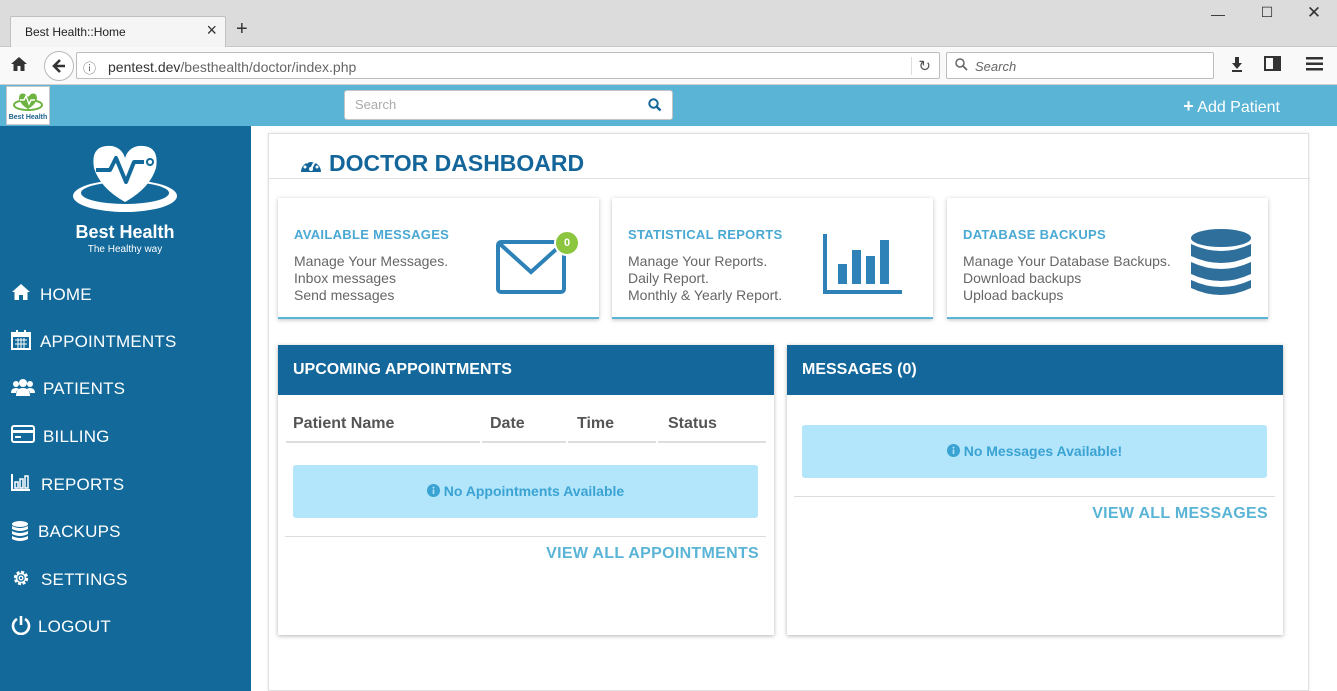 The height and width of the screenshot is (691, 1337). I want to click on card-line: Send messages, so click(344, 295).